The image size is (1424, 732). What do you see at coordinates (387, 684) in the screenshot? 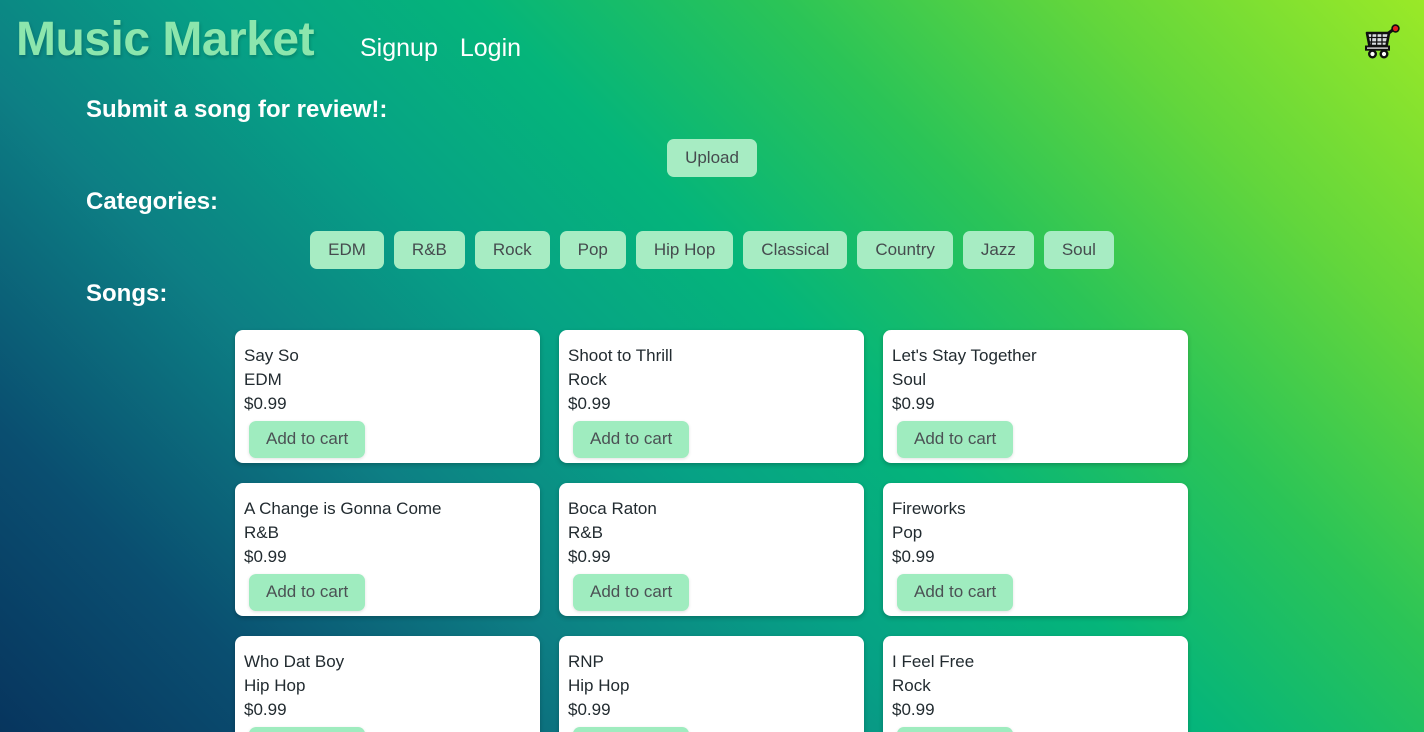
I see `song-card: Who Dat Boy Hip Hop $0.99 Add to cart` at bounding box center [387, 684].